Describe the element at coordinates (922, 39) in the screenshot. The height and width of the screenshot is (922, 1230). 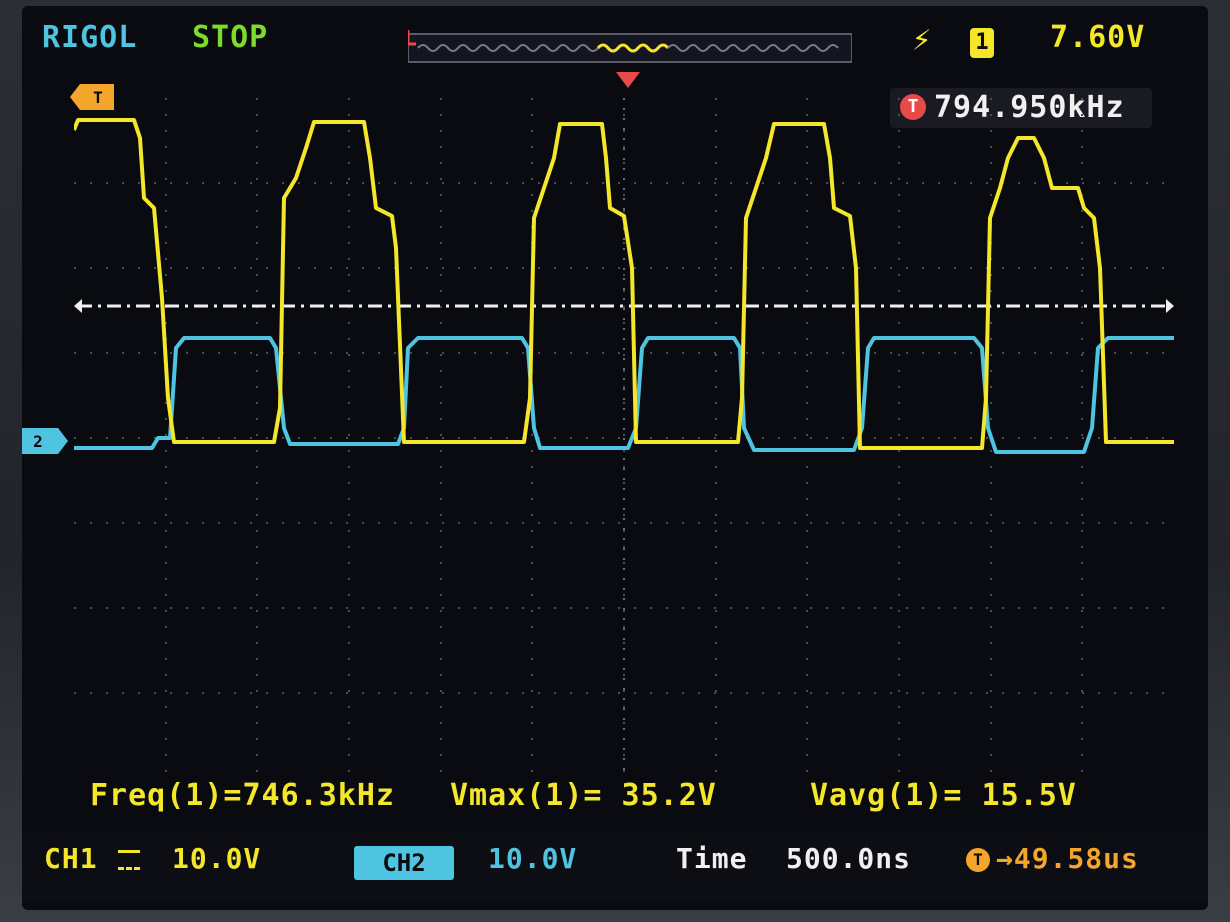
I see `rising-edge-icon: ⚡` at that location.